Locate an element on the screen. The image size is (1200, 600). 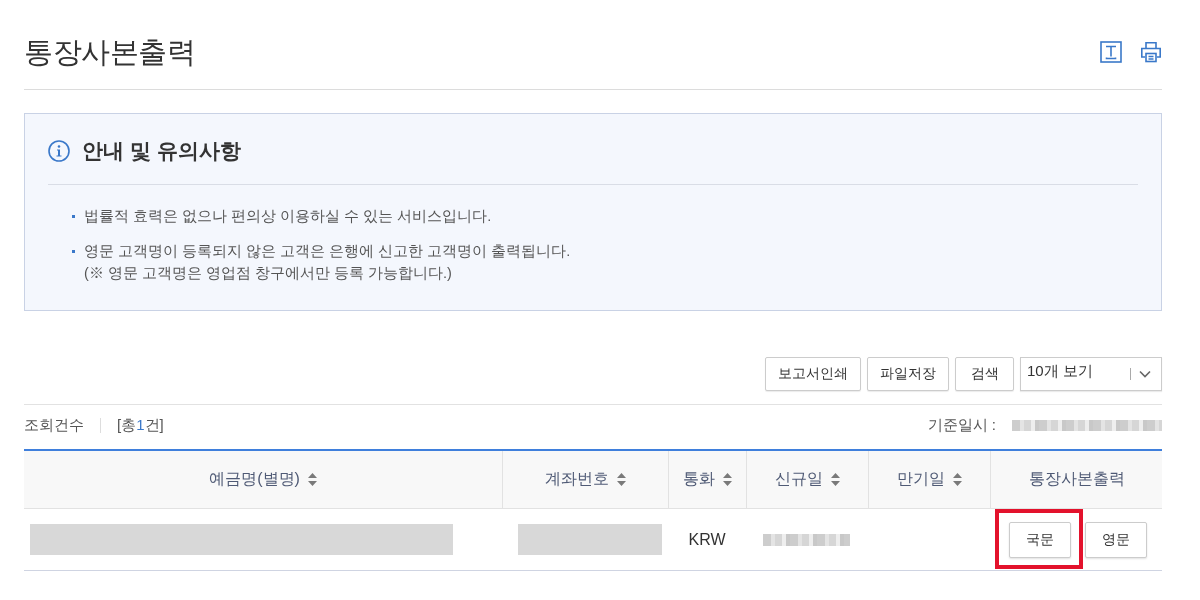
notice-title: 안내 및 유의사항 is located at coordinates (161, 151).